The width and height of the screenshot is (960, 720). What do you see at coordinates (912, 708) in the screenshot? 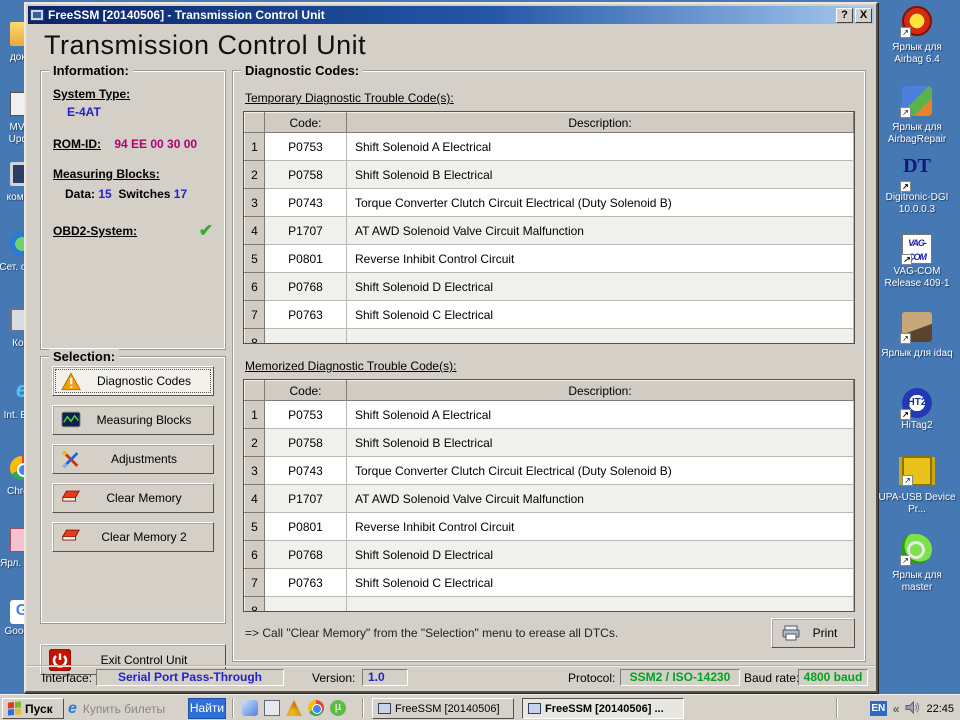
I see `volume-icon` at bounding box center [912, 708].